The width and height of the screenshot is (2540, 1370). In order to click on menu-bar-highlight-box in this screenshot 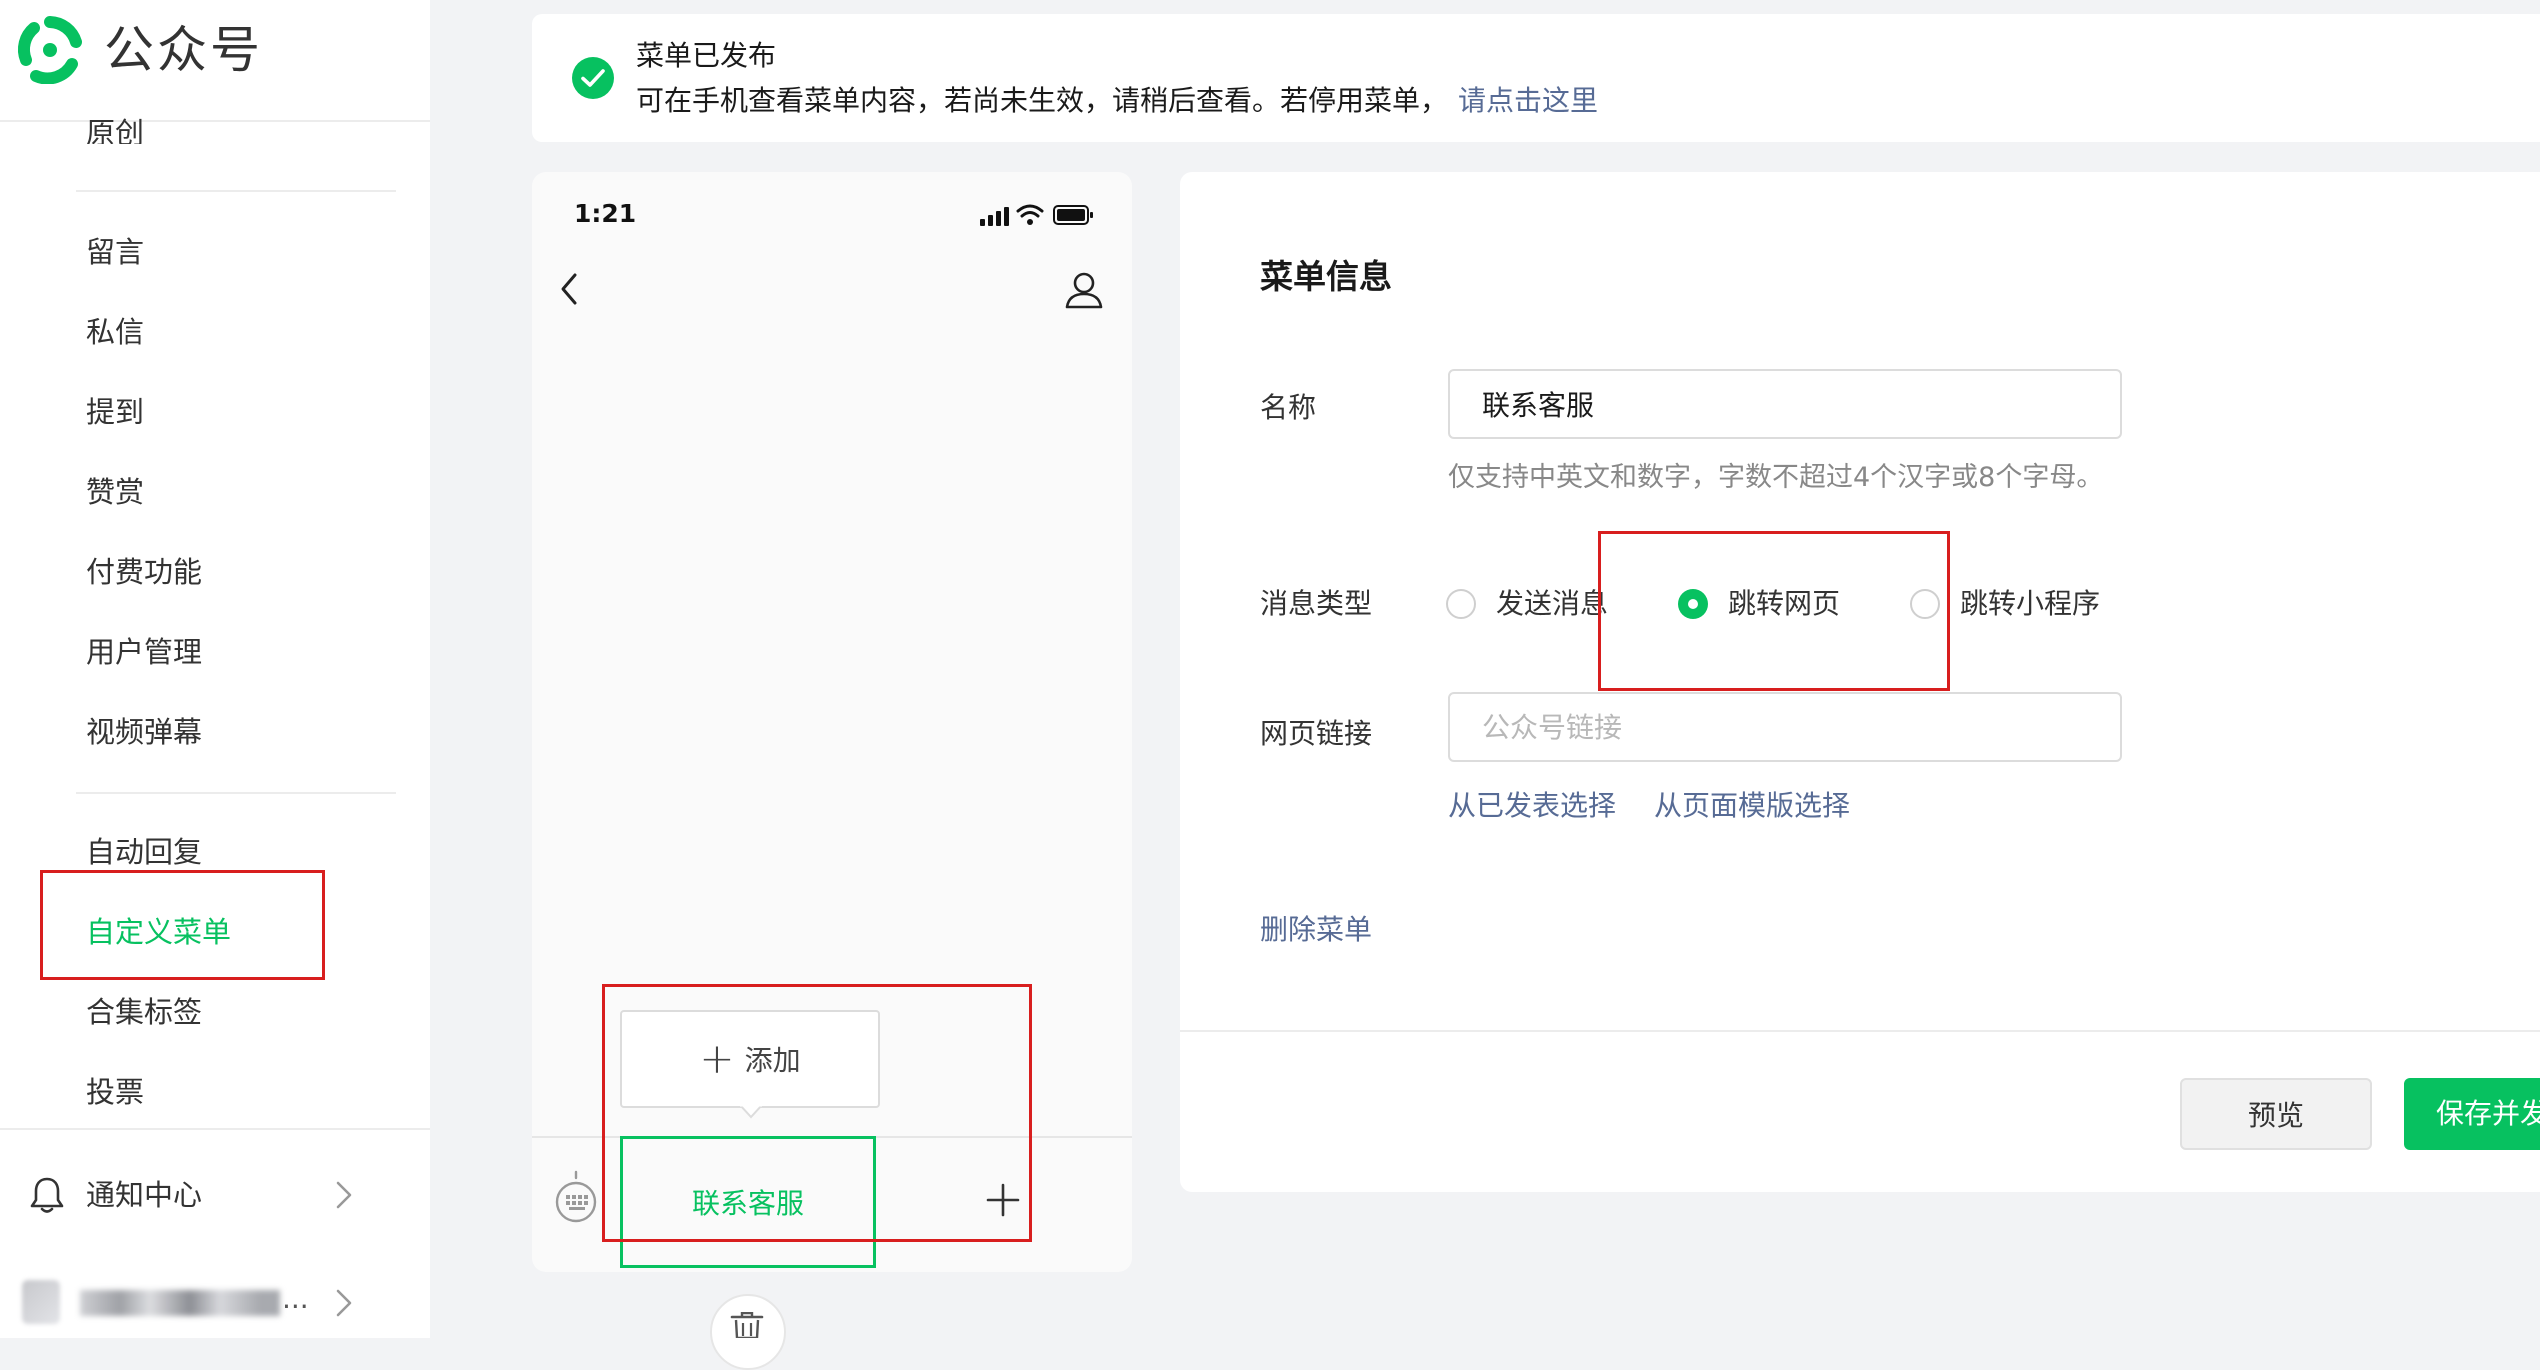, I will do `click(817, 1113)`.